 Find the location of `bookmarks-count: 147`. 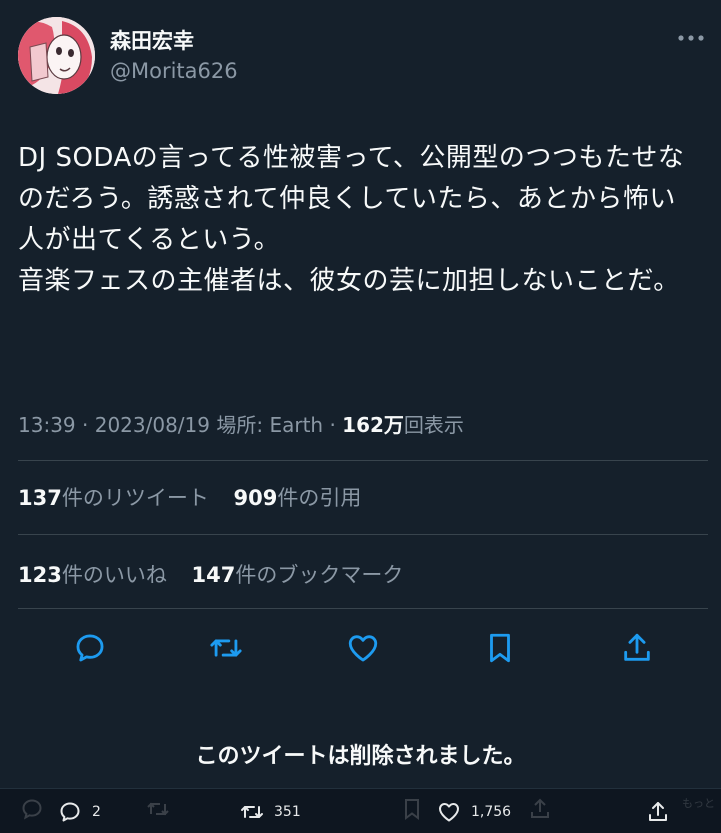

bookmarks-count: 147 is located at coordinates (213, 575).